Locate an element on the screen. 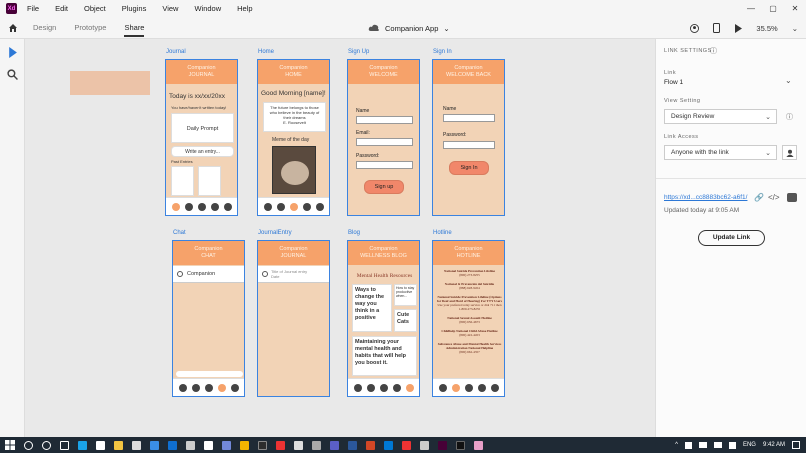 Image resolution: width=806 pixels, height=453 pixels. cortana-icon is located at coordinates (46, 445).